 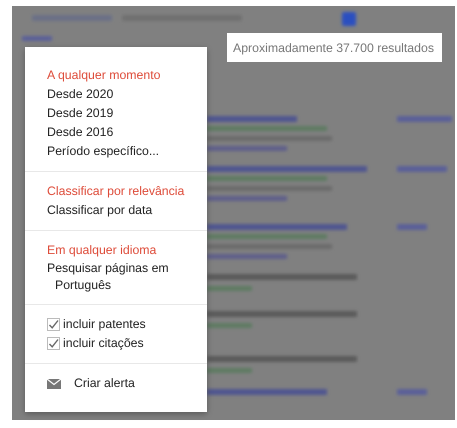 What do you see at coordinates (334, 47) in the screenshot?
I see `result-count: Aproximadamente 37.700 resultados` at bounding box center [334, 47].